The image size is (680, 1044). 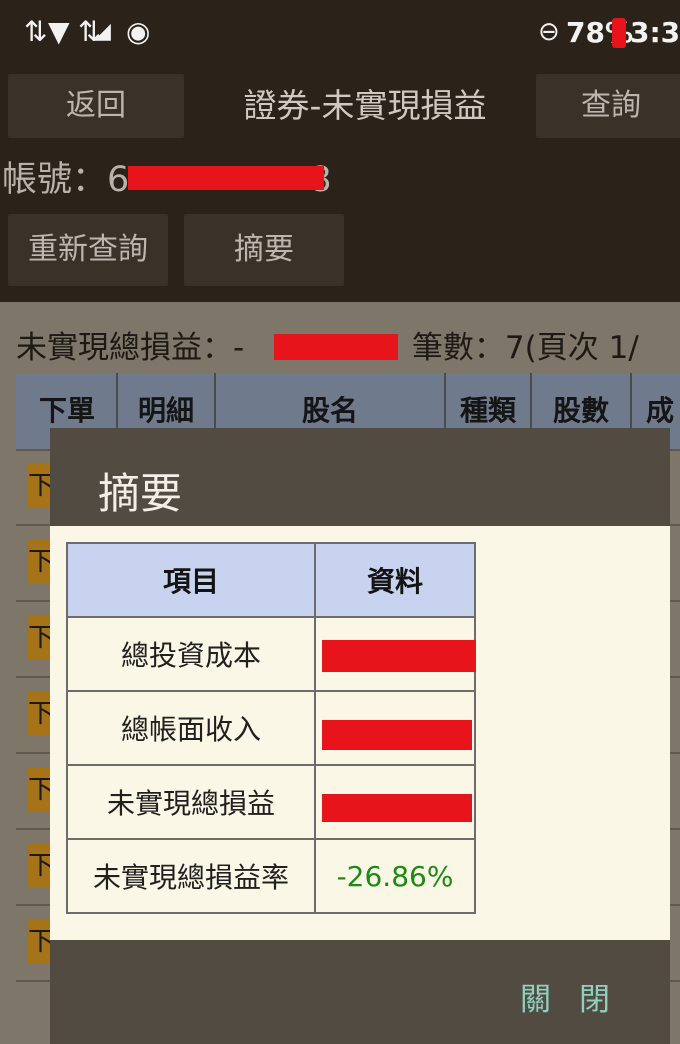 What do you see at coordinates (525, 348) in the screenshot?
I see `record-count: 筆數：7(頁次 1/` at bounding box center [525, 348].